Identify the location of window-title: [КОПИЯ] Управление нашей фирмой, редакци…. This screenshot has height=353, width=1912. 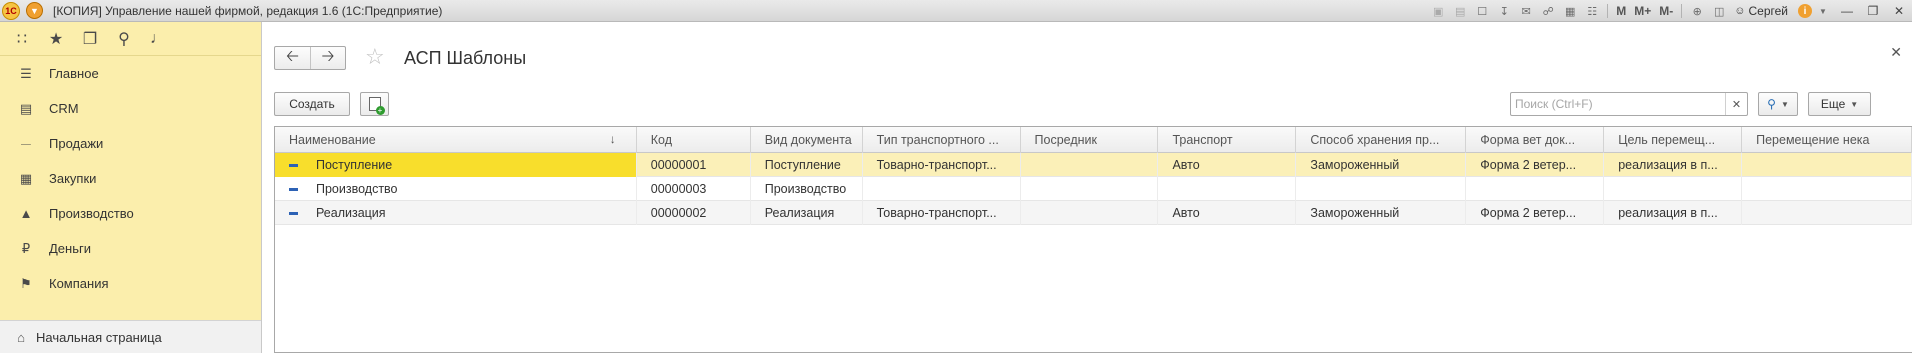
(248, 10).